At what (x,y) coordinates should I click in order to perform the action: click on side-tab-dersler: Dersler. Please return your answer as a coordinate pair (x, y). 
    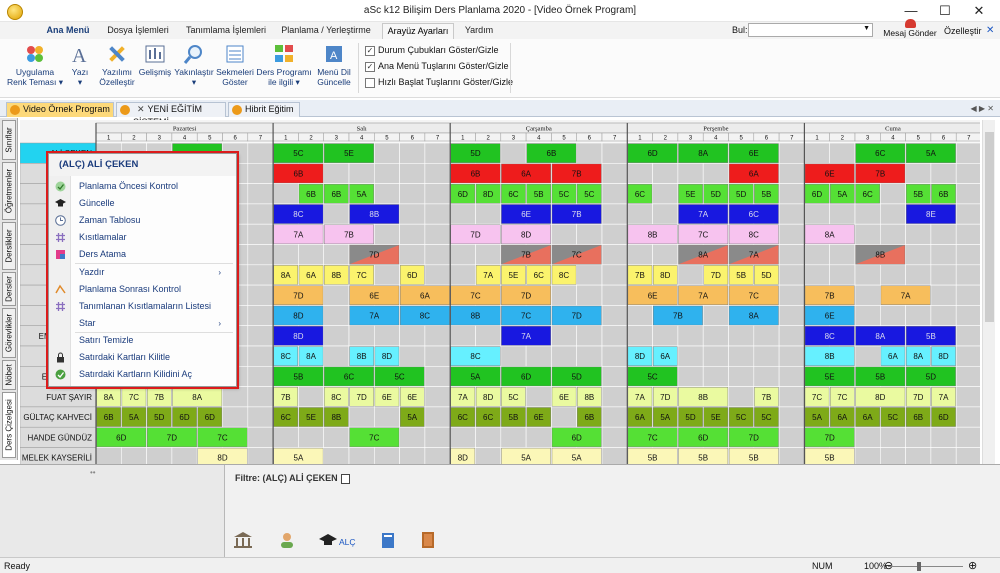
    Looking at the image, I should click on (9, 289).